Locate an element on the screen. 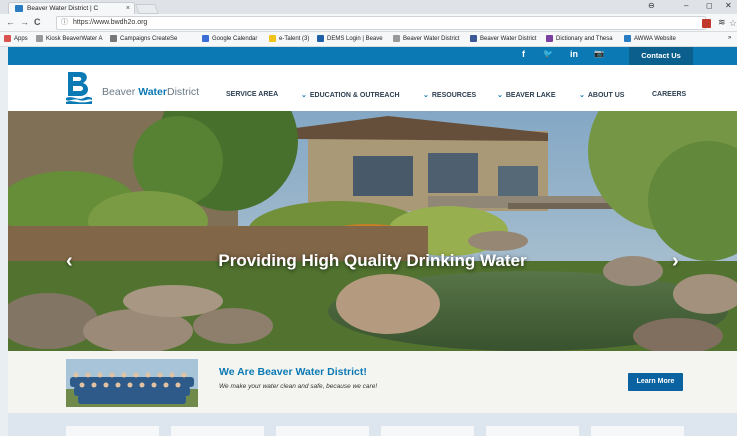  bookmark-item: Dictionary and Thesa is located at coordinates (579, 38).